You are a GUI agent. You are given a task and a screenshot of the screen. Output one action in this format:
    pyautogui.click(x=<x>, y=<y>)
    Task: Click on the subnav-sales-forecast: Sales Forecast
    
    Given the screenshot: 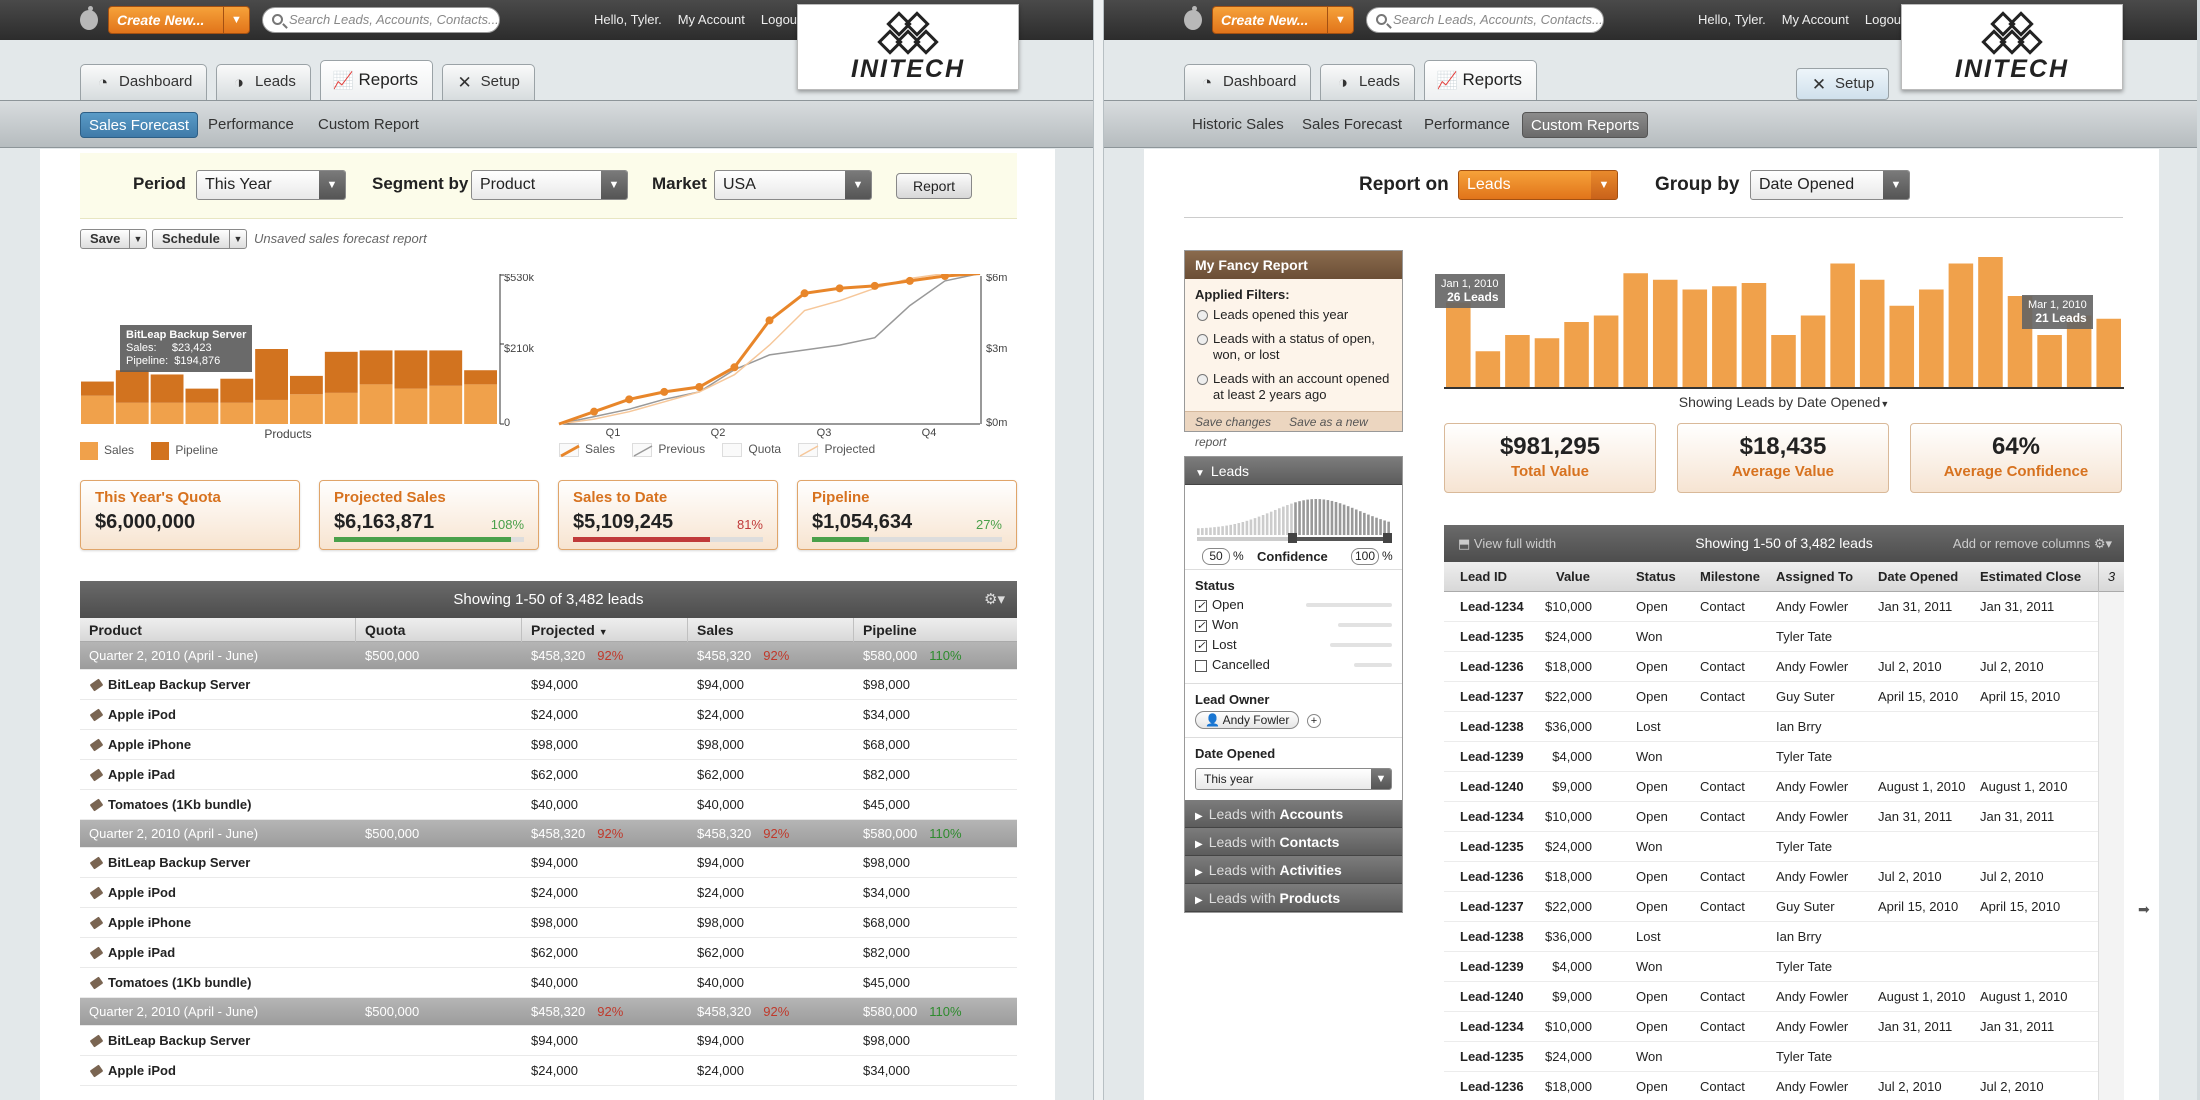 What is the action you would take?
    pyautogui.click(x=1352, y=125)
    